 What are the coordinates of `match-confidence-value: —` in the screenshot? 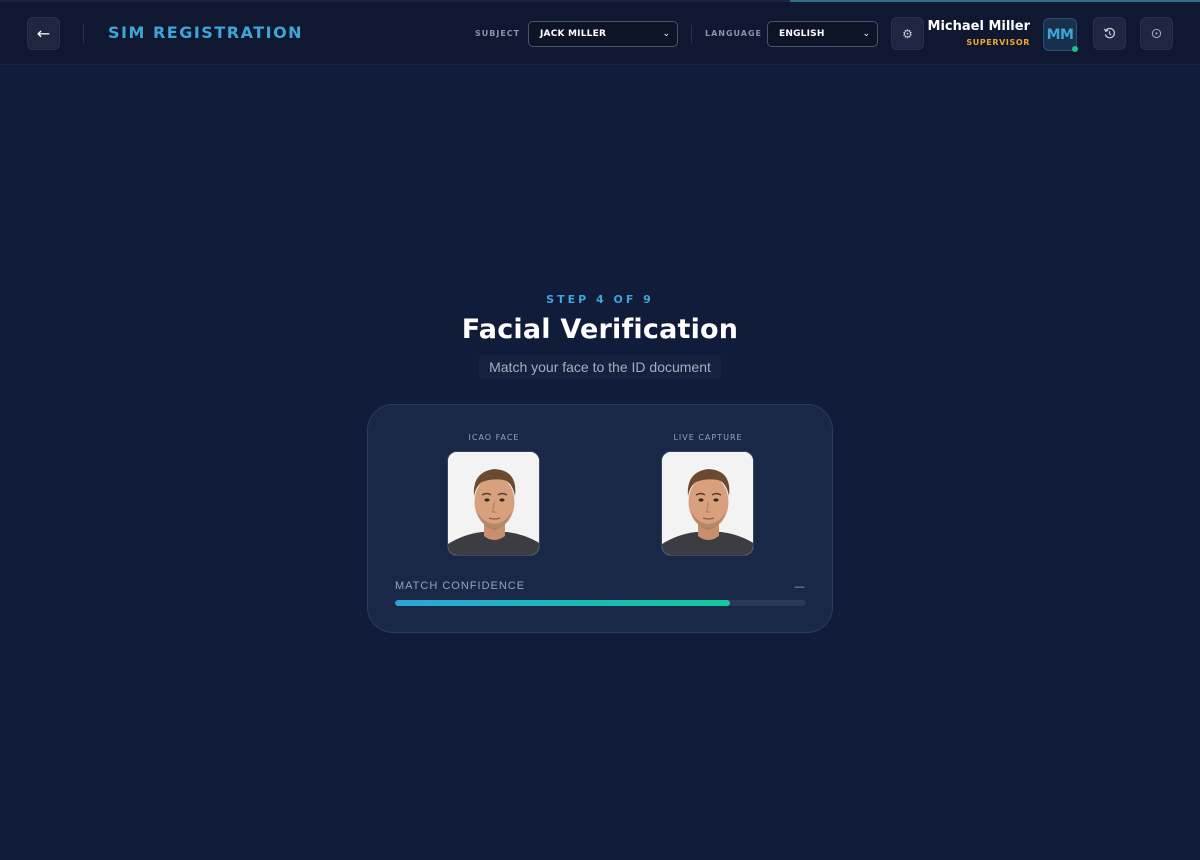 It's located at (799, 586).